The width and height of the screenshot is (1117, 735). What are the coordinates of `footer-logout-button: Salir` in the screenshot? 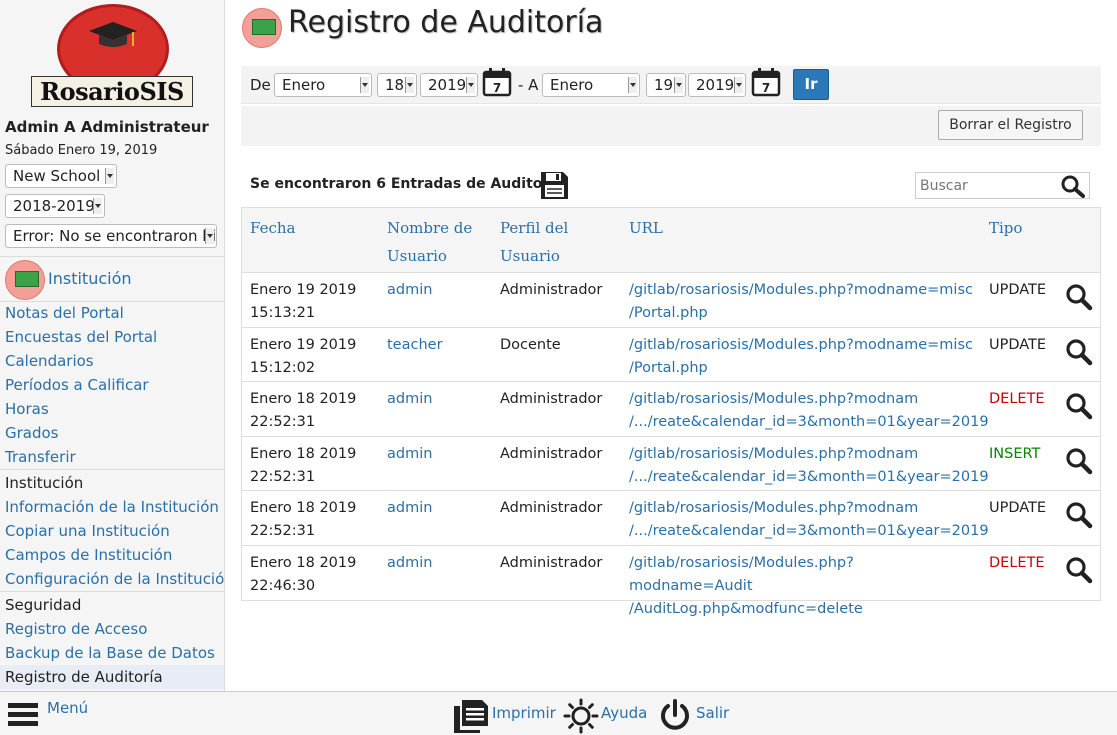 It's located at (695, 716).